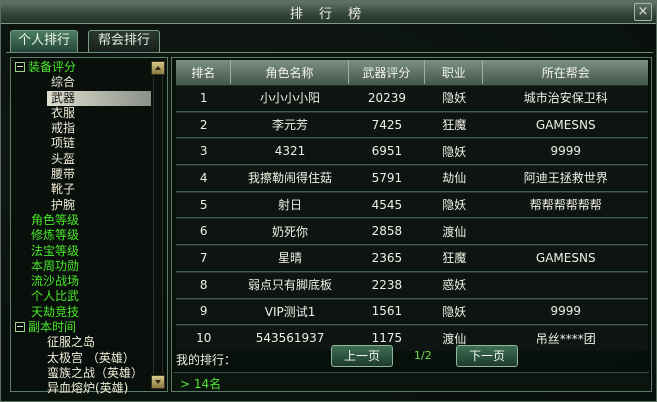 Image resolution: width=657 pixels, height=402 pixels. Describe the element at coordinates (83, 67) in the screenshot. I see `category-equipment-score: 装备评分` at that location.